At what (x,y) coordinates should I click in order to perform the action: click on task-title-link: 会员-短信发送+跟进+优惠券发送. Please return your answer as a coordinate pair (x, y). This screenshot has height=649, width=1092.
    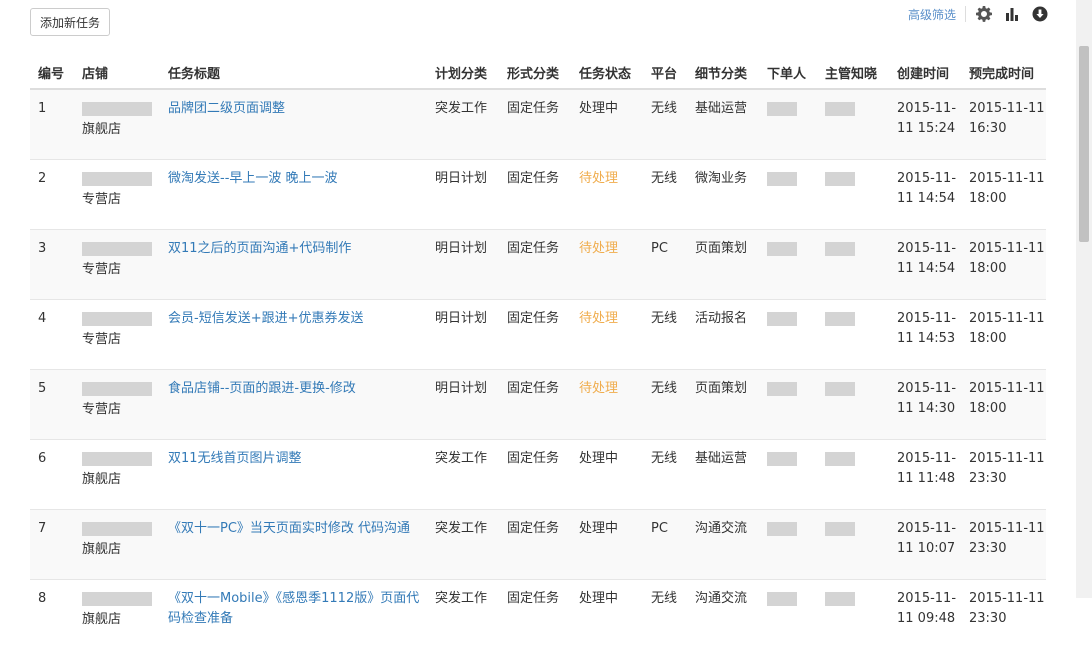
    Looking at the image, I should click on (265, 318).